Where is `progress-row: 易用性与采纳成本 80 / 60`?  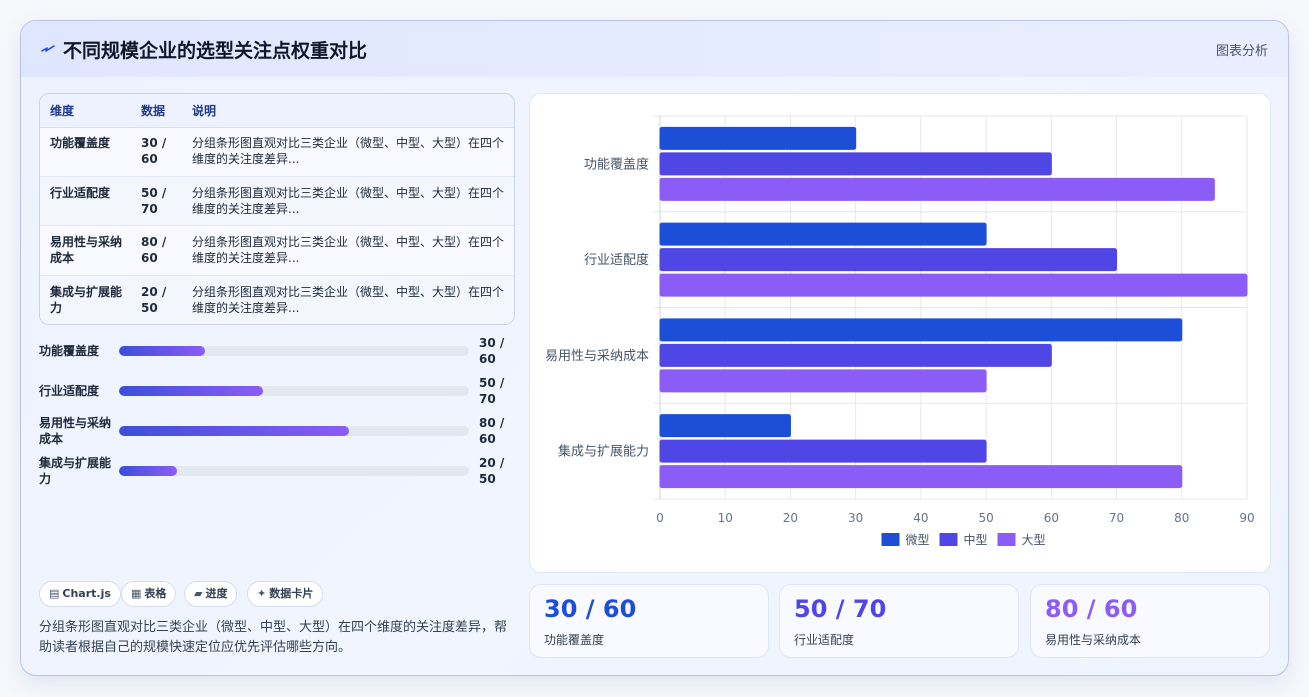 progress-row: 易用性与采纳成本 80 / 60 is located at coordinates (279, 431).